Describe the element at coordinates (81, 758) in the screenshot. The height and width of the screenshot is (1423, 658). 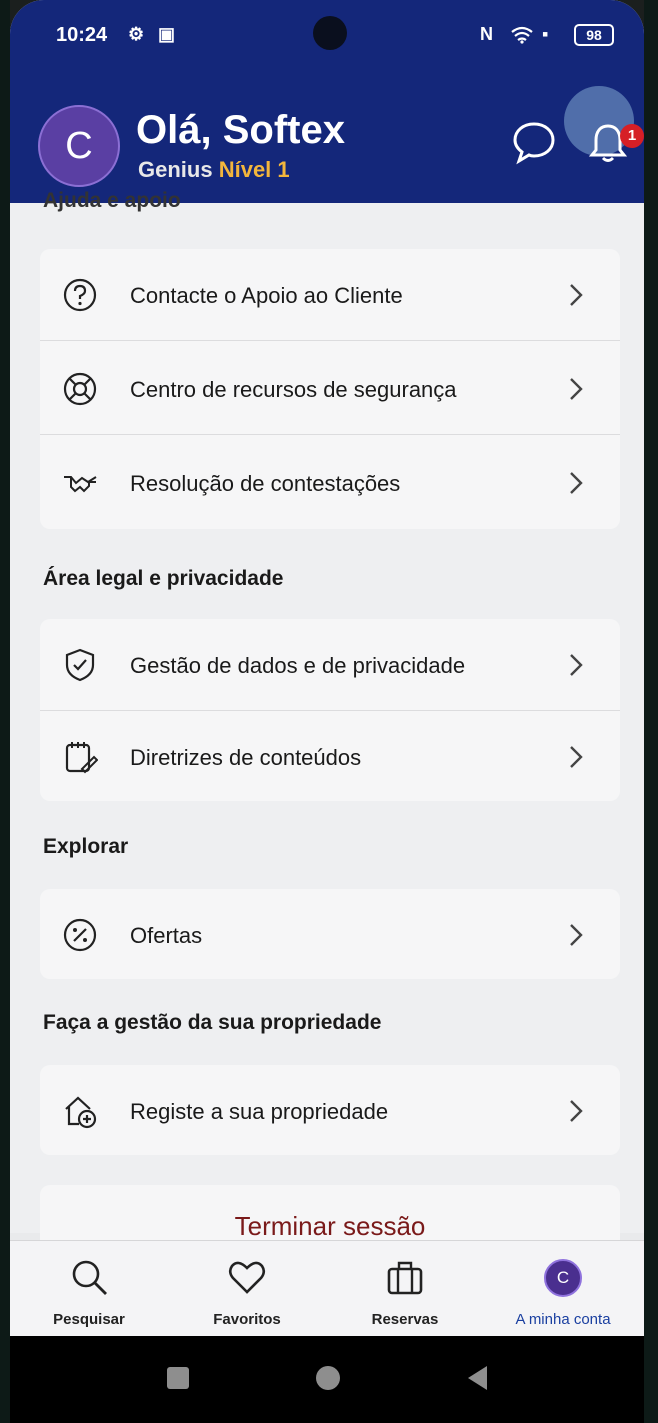
I see `notepad-icon` at that location.